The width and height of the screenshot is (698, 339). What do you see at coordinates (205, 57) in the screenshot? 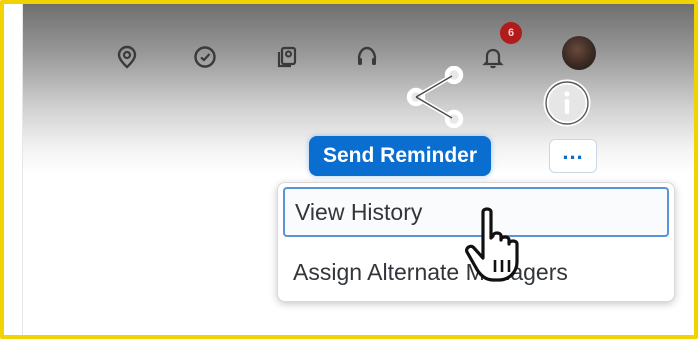
I see `checkmark-circle-icon` at bounding box center [205, 57].